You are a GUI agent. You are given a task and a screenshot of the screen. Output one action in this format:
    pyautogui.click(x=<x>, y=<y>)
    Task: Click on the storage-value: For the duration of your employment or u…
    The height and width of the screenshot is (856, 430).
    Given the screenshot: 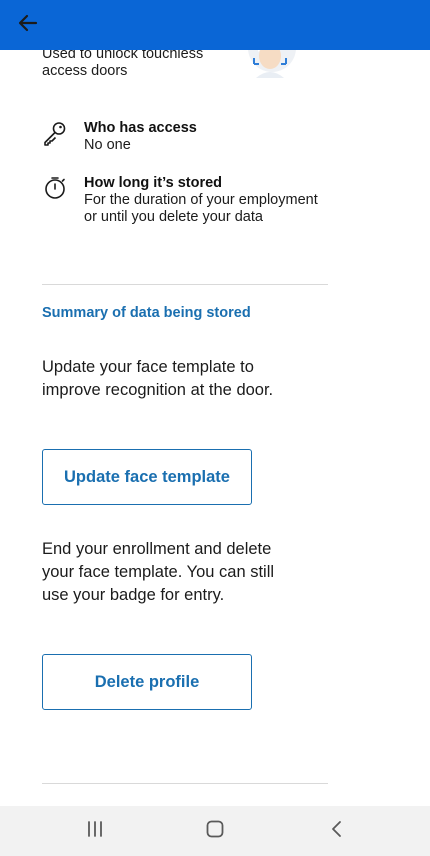 What is the action you would take?
    pyautogui.click(x=201, y=208)
    